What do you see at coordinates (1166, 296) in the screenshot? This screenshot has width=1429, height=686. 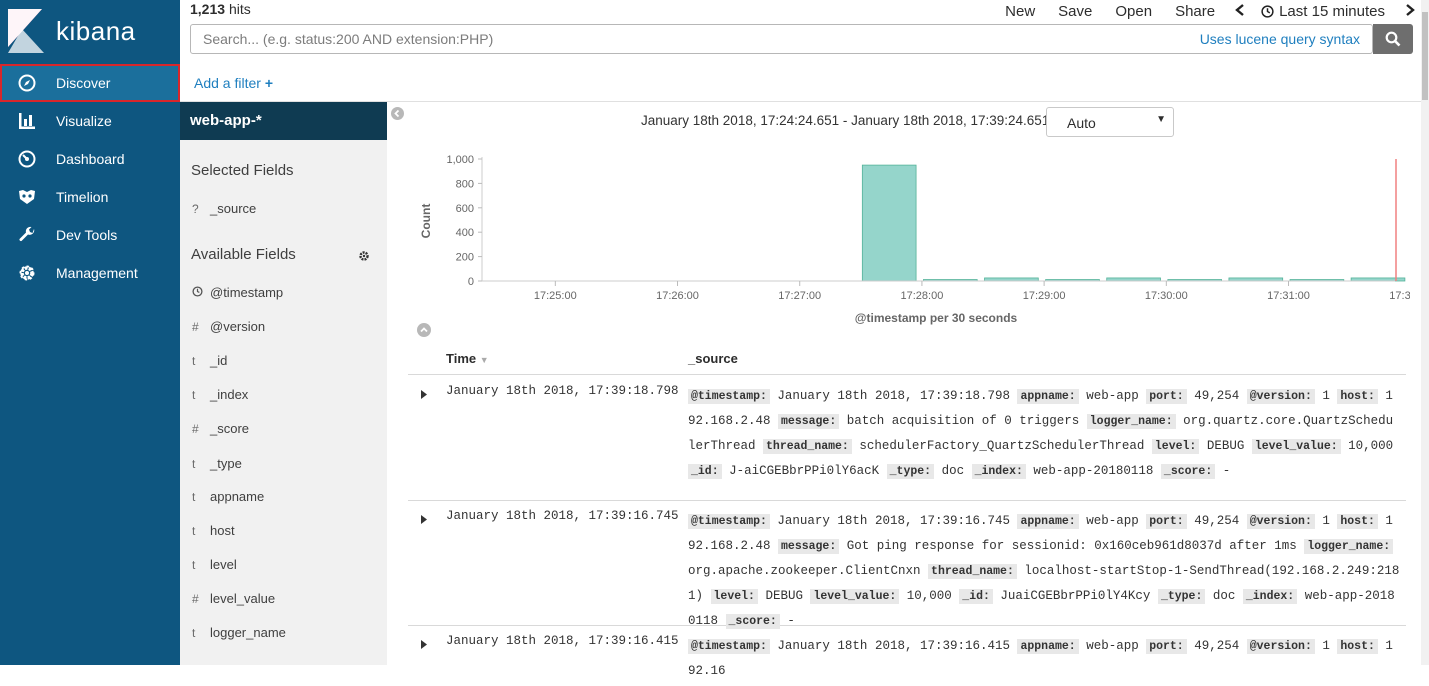 I see `x-tick-label: 17:30:00` at bounding box center [1166, 296].